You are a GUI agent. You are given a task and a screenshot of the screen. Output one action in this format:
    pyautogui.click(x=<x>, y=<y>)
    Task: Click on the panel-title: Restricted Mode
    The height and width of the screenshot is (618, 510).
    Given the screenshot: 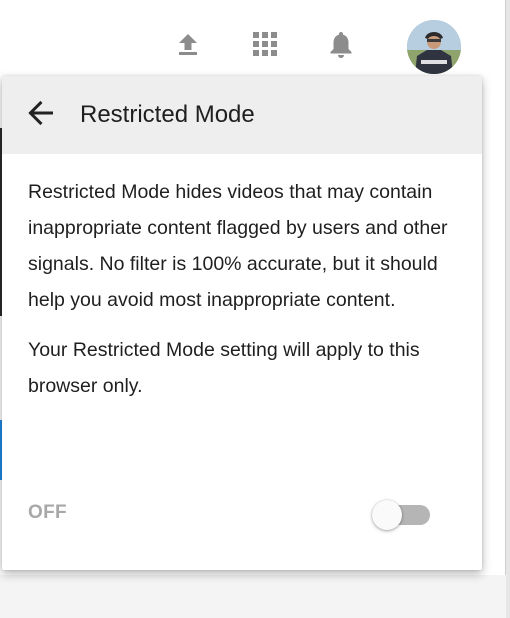 What is the action you would take?
    pyautogui.click(x=167, y=114)
    